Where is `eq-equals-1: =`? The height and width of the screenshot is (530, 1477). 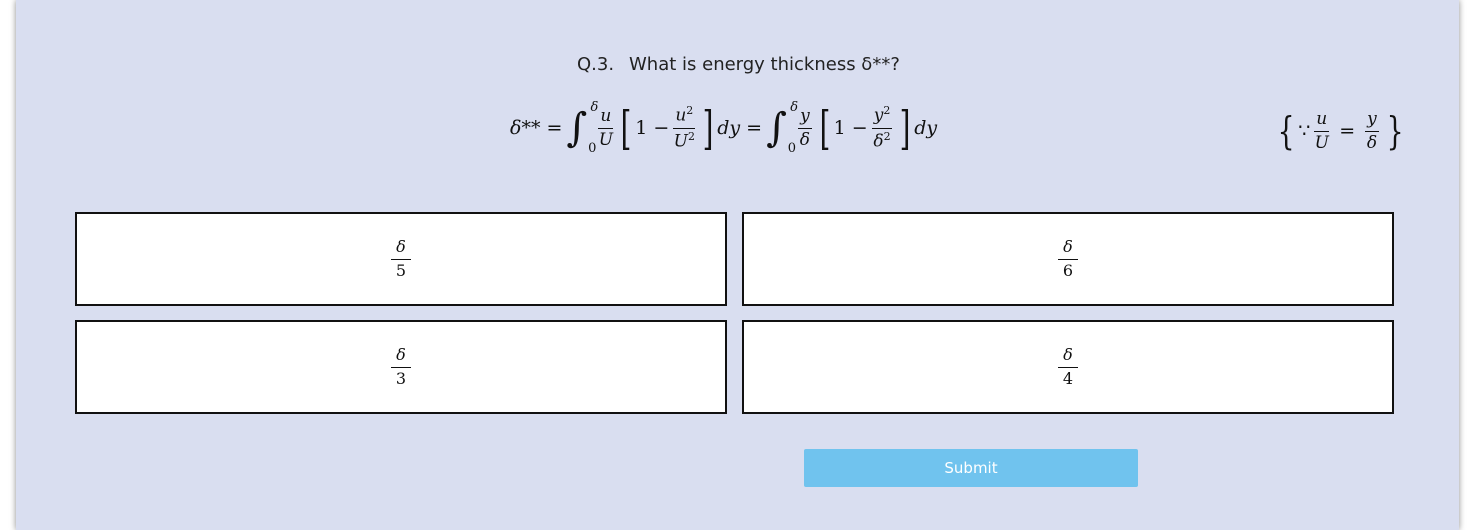 eq-equals-1: = is located at coordinates (554, 128).